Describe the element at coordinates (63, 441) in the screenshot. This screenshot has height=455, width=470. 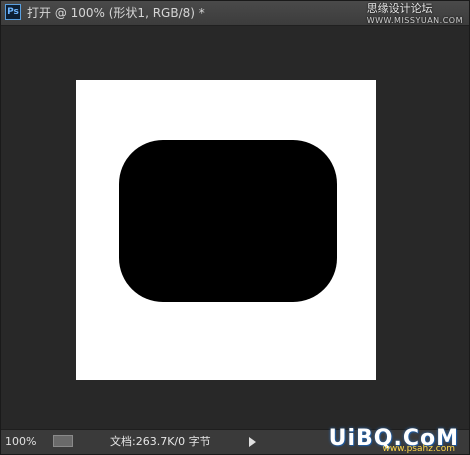
I see `navigator-icon` at that location.